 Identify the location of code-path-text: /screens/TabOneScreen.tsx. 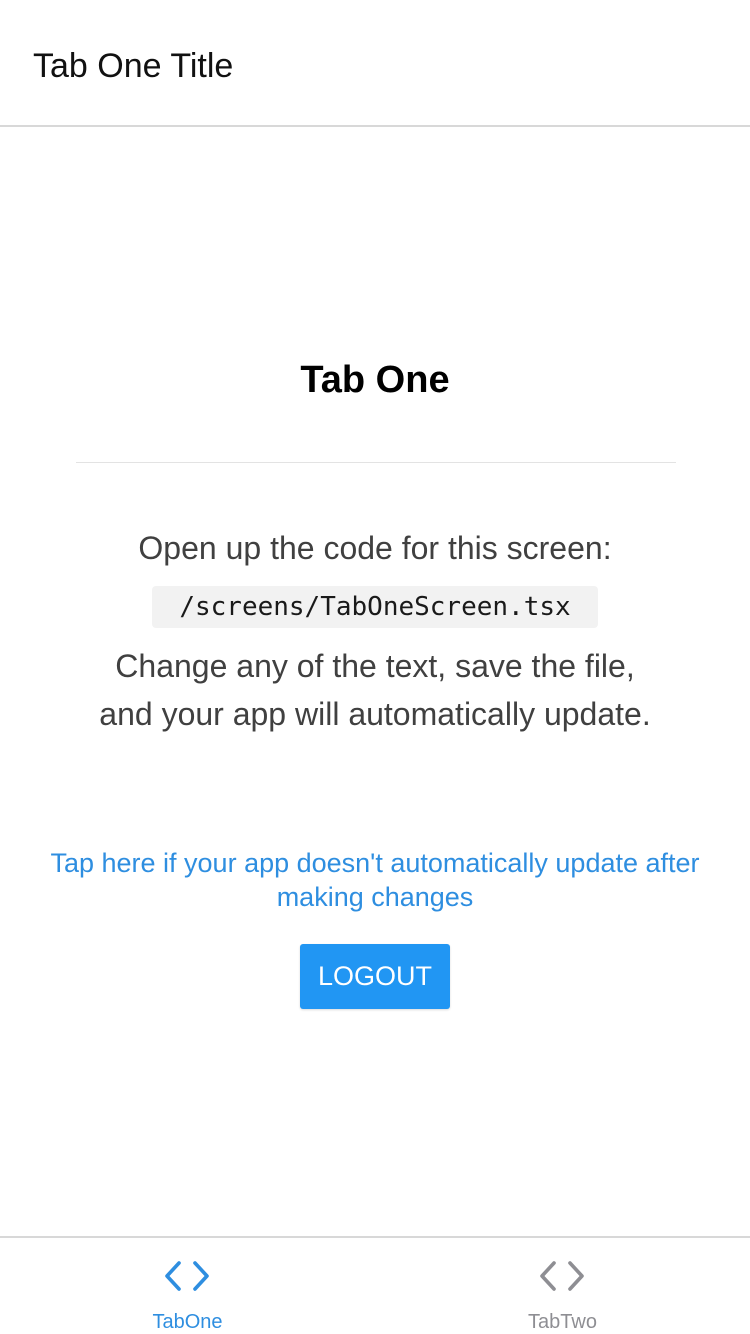
(375, 607).